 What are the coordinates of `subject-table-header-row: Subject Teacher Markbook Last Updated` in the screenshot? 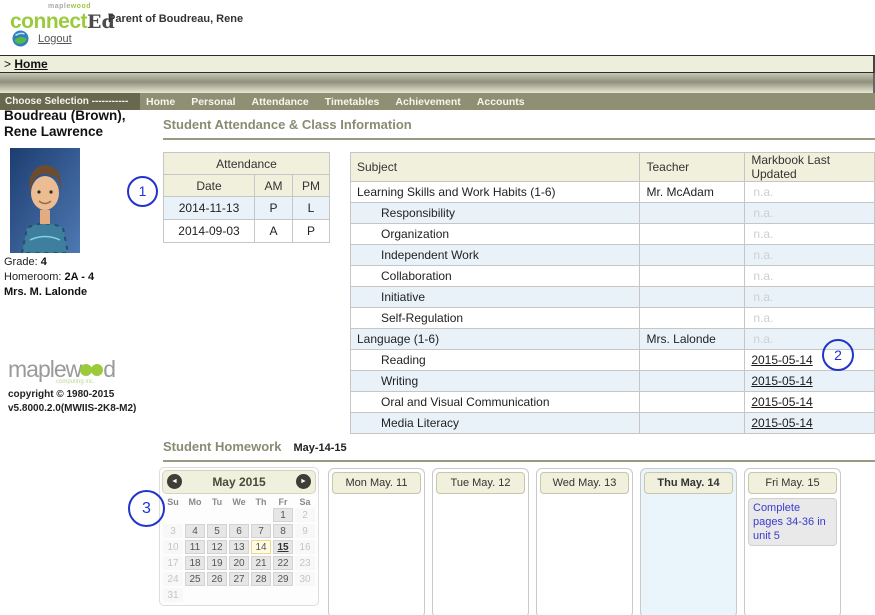 It's located at (612, 167).